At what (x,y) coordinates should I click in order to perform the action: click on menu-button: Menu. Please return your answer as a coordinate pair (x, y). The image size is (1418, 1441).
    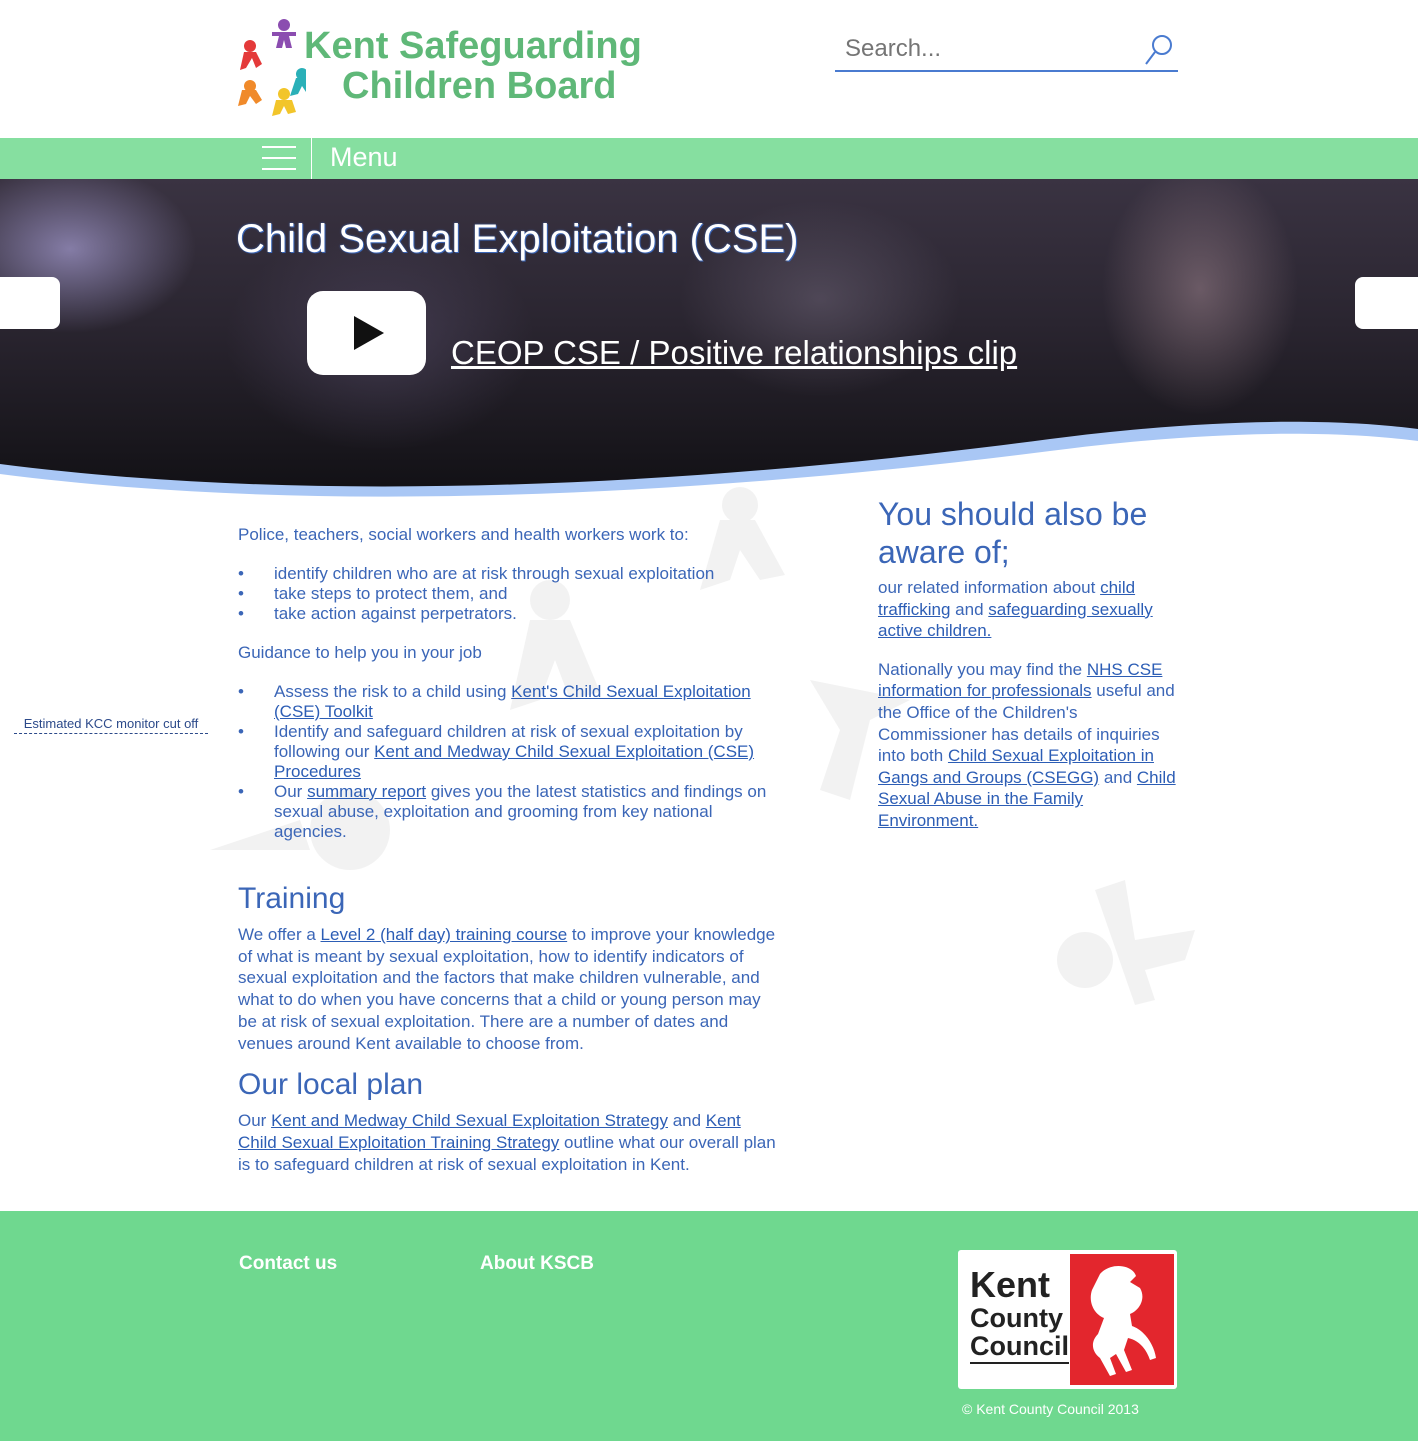
    Looking at the image, I should click on (364, 157).